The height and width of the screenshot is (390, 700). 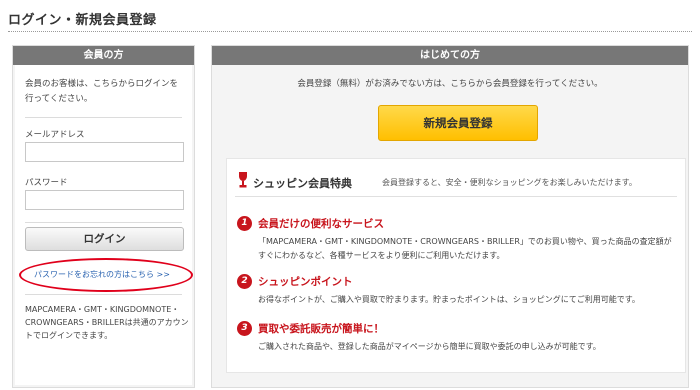 I want to click on benefits-title: シュッピン会員特典, so click(x=302, y=183).